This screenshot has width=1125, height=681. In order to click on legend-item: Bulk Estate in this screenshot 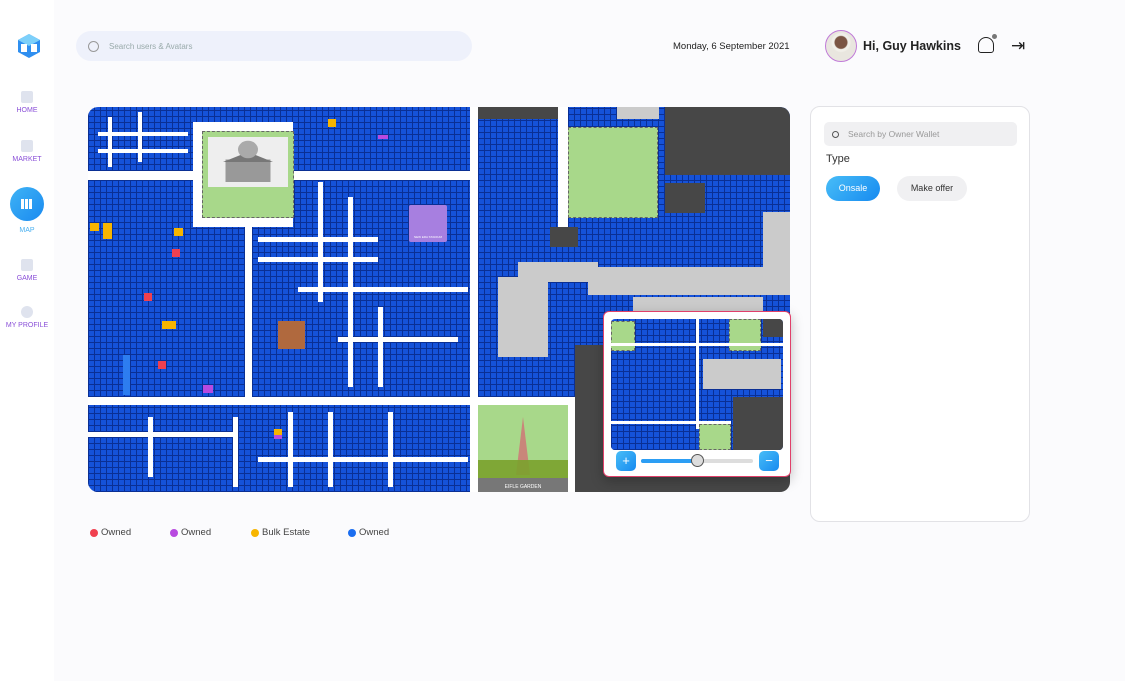, I will do `click(280, 532)`.